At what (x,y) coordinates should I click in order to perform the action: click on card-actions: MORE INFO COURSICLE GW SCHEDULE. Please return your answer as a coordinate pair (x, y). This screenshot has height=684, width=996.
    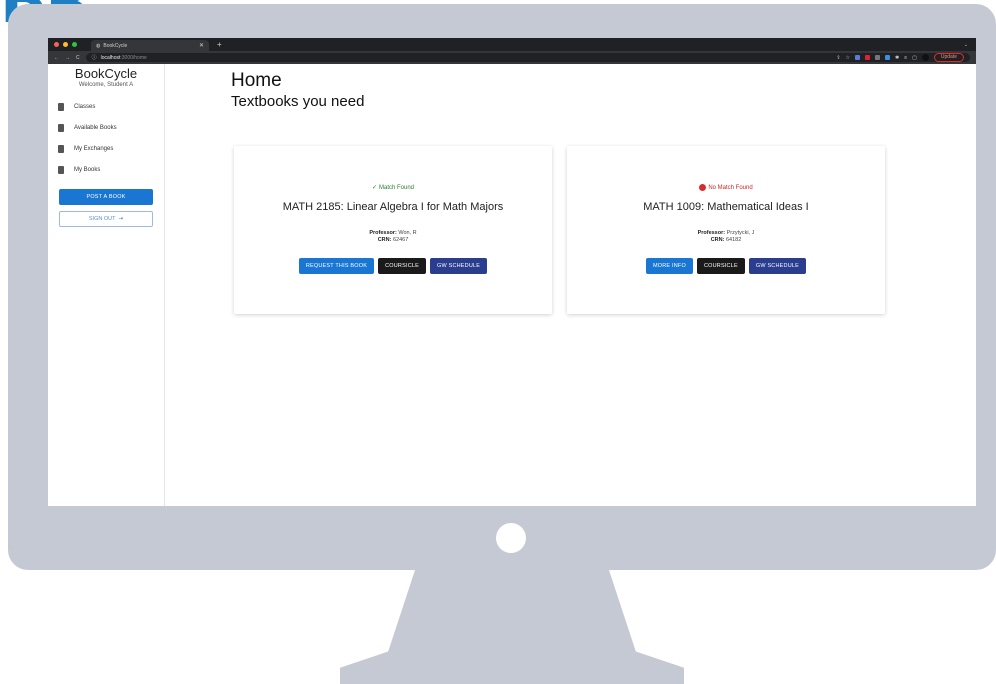
    Looking at the image, I should click on (726, 266).